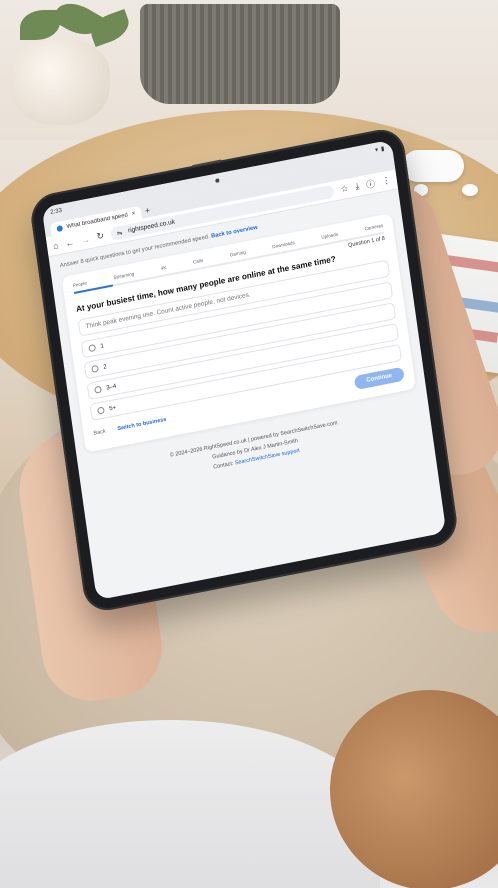 Image resolution: width=498 pixels, height=888 pixels. I want to click on info-icon: ⓘ, so click(370, 184).